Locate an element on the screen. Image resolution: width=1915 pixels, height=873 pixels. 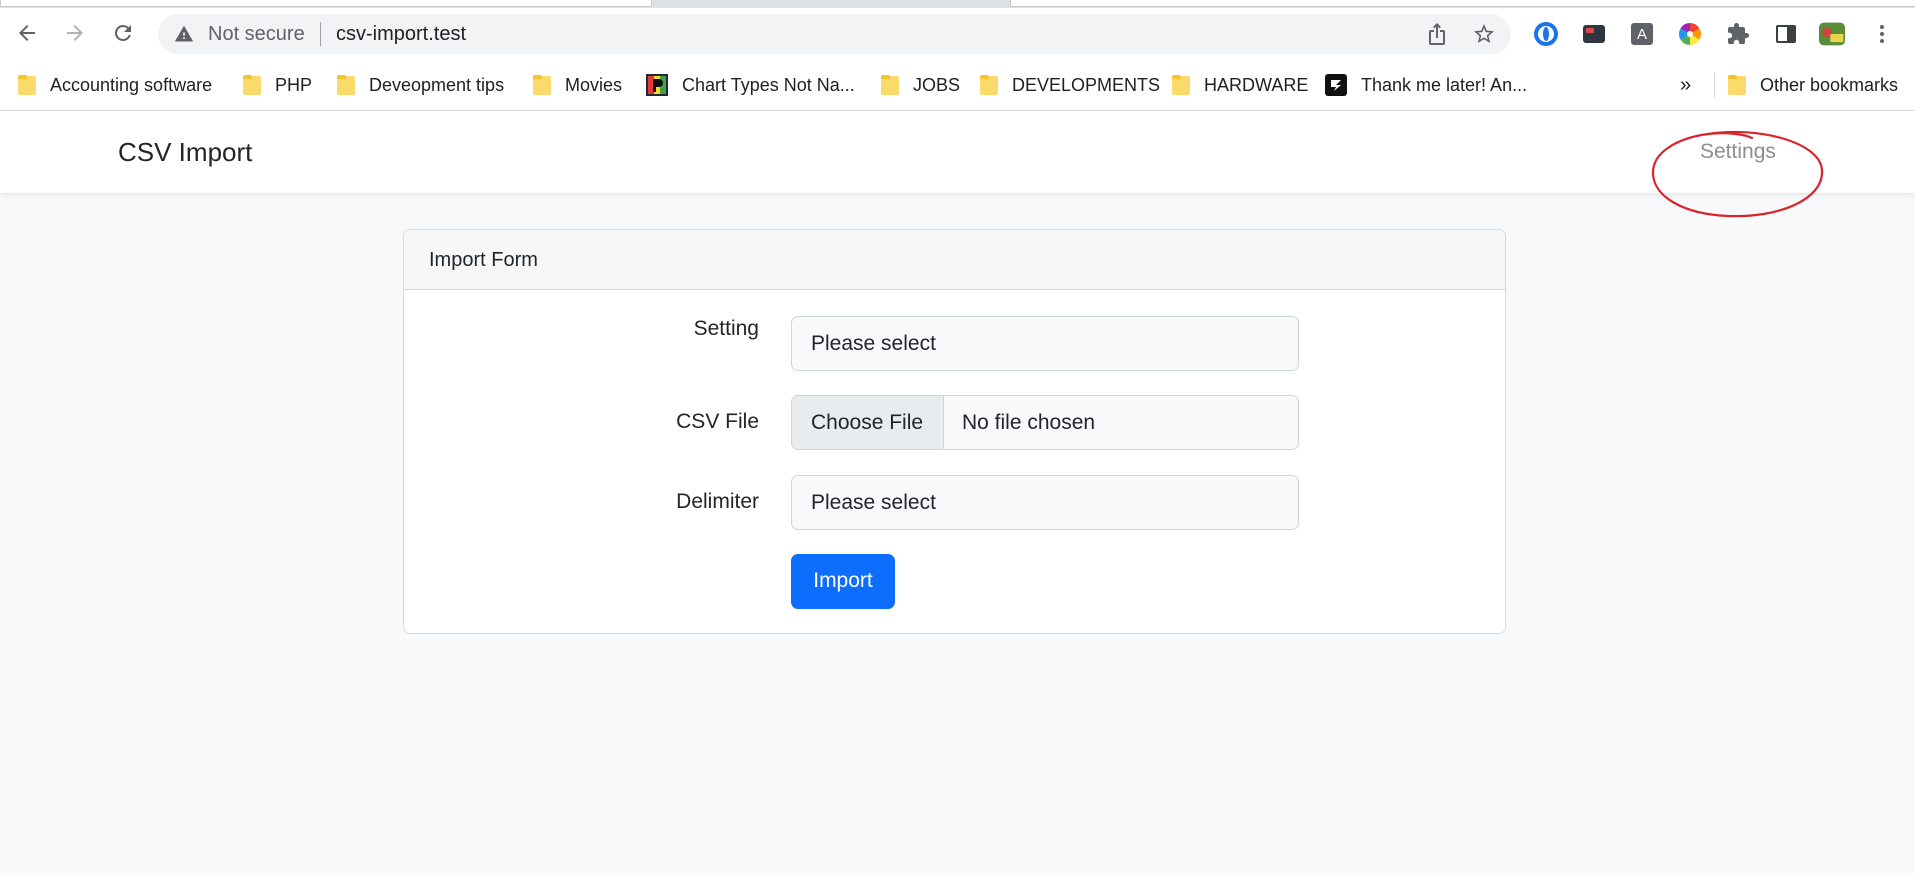
forward-button is located at coordinates (75, 33).